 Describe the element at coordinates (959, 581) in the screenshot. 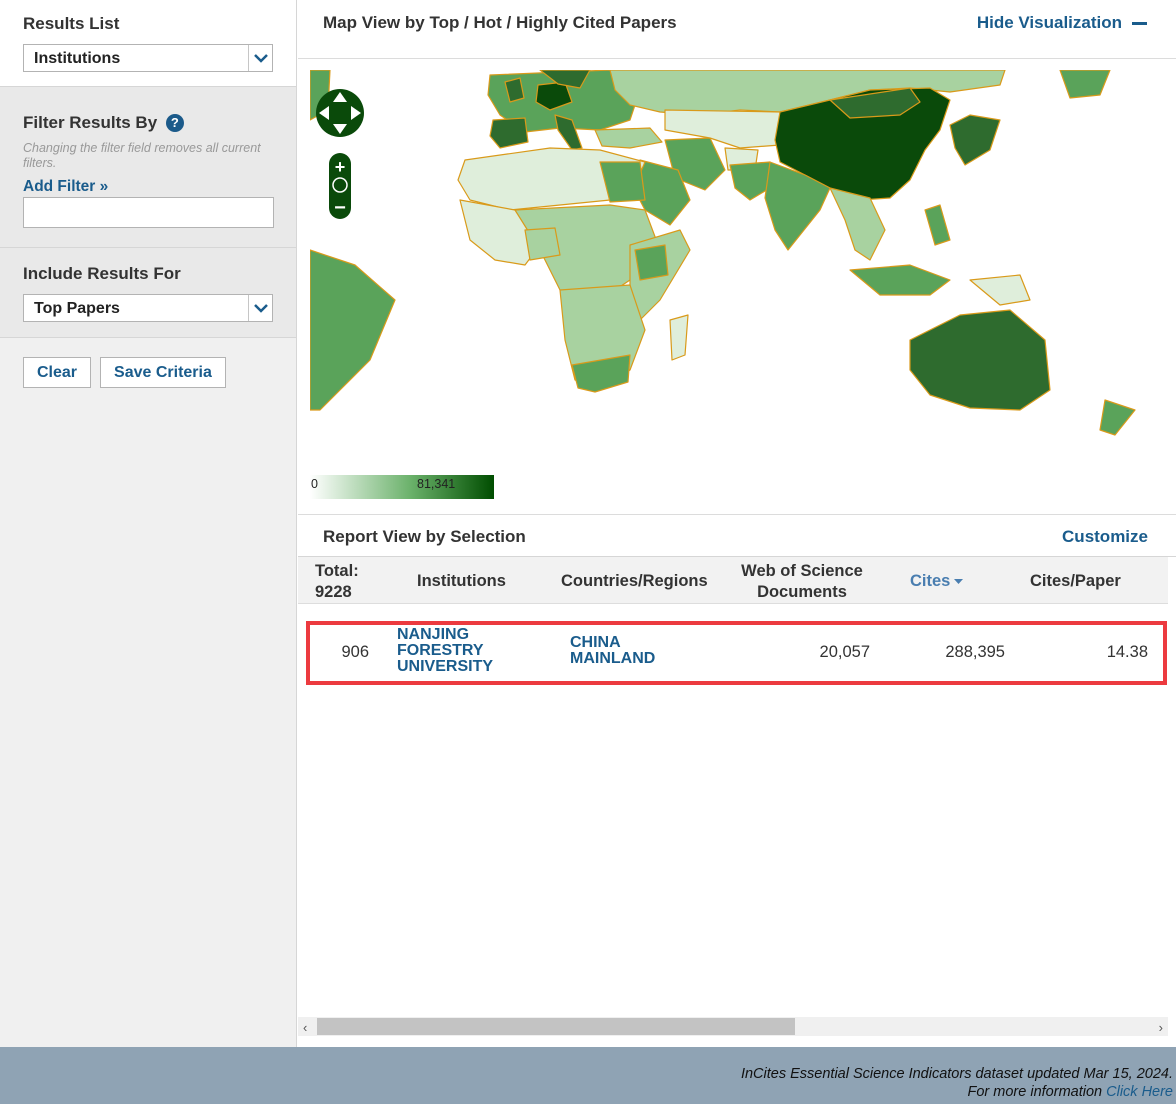

I see `sort-desc-icon` at that location.